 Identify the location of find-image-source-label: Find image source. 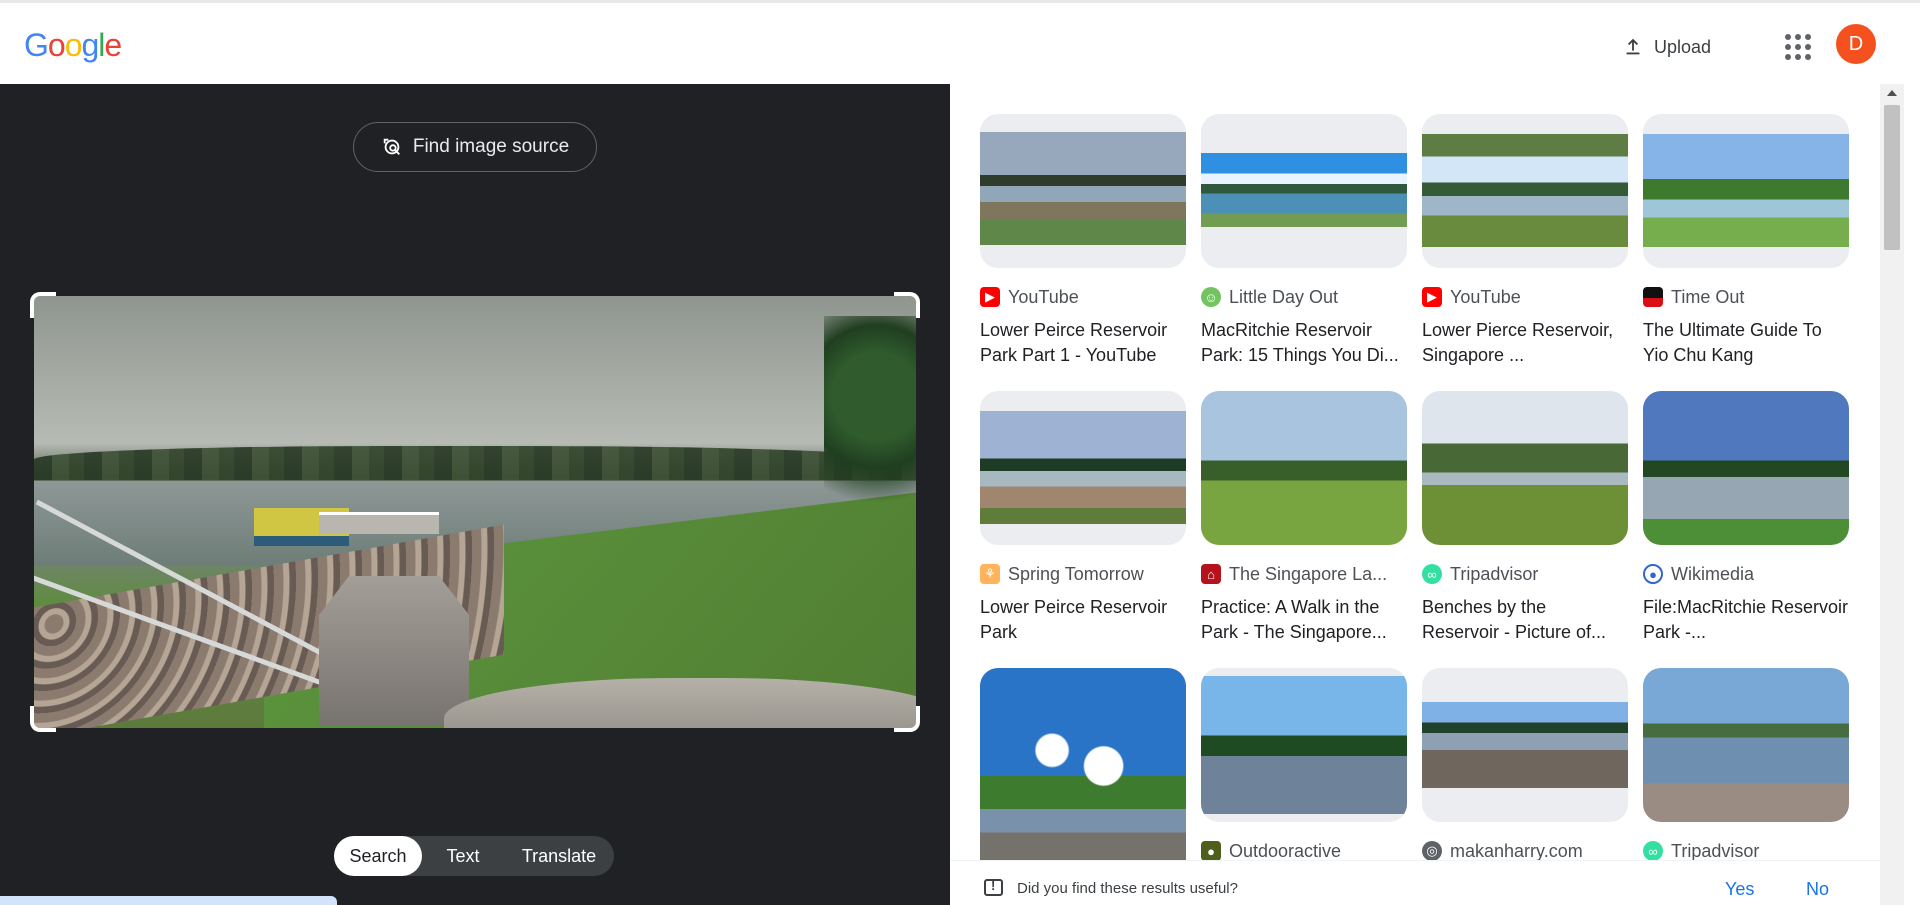
(491, 146).